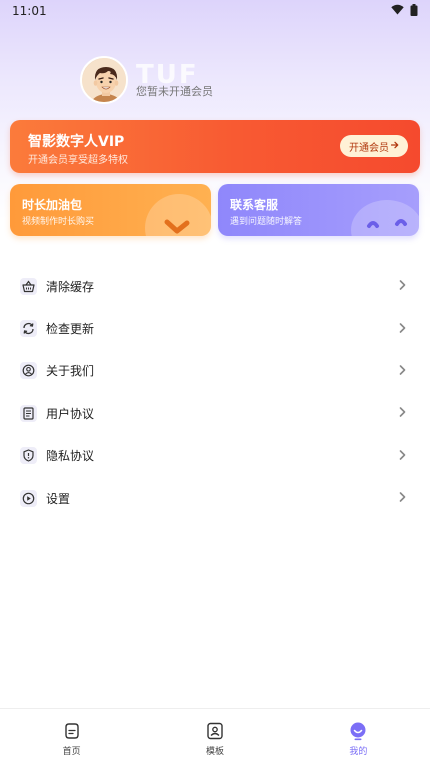  Describe the element at coordinates (215, 328) in the screenshot. I see `menu-item-check-update: 检查更新` at that location.